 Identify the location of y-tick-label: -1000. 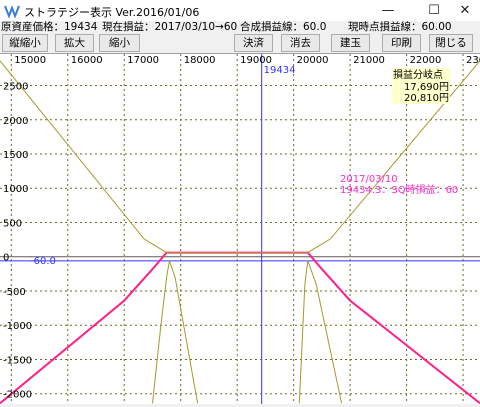
(17, 326).